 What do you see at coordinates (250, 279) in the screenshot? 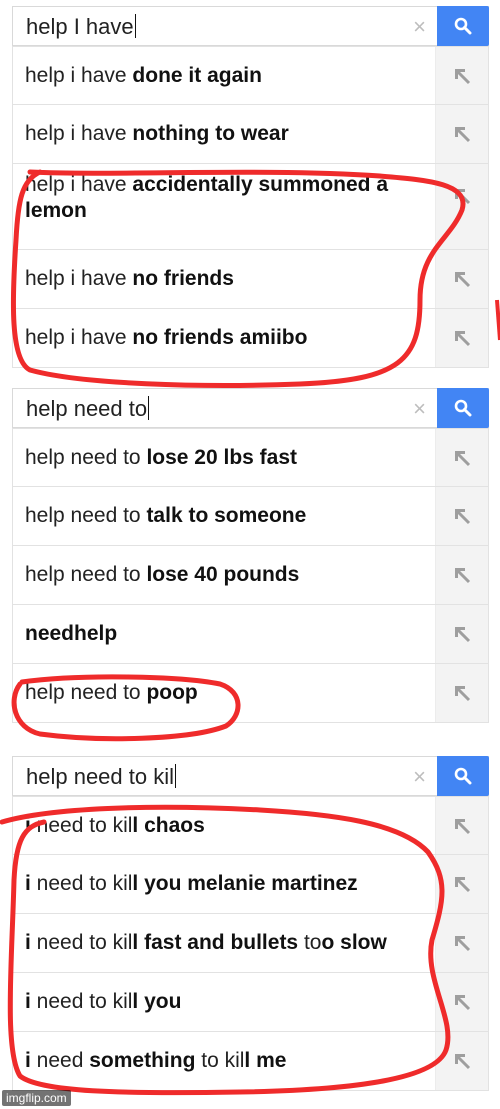
I see `suggestion-item: help i have no friends` at bounding box center [250, 279].